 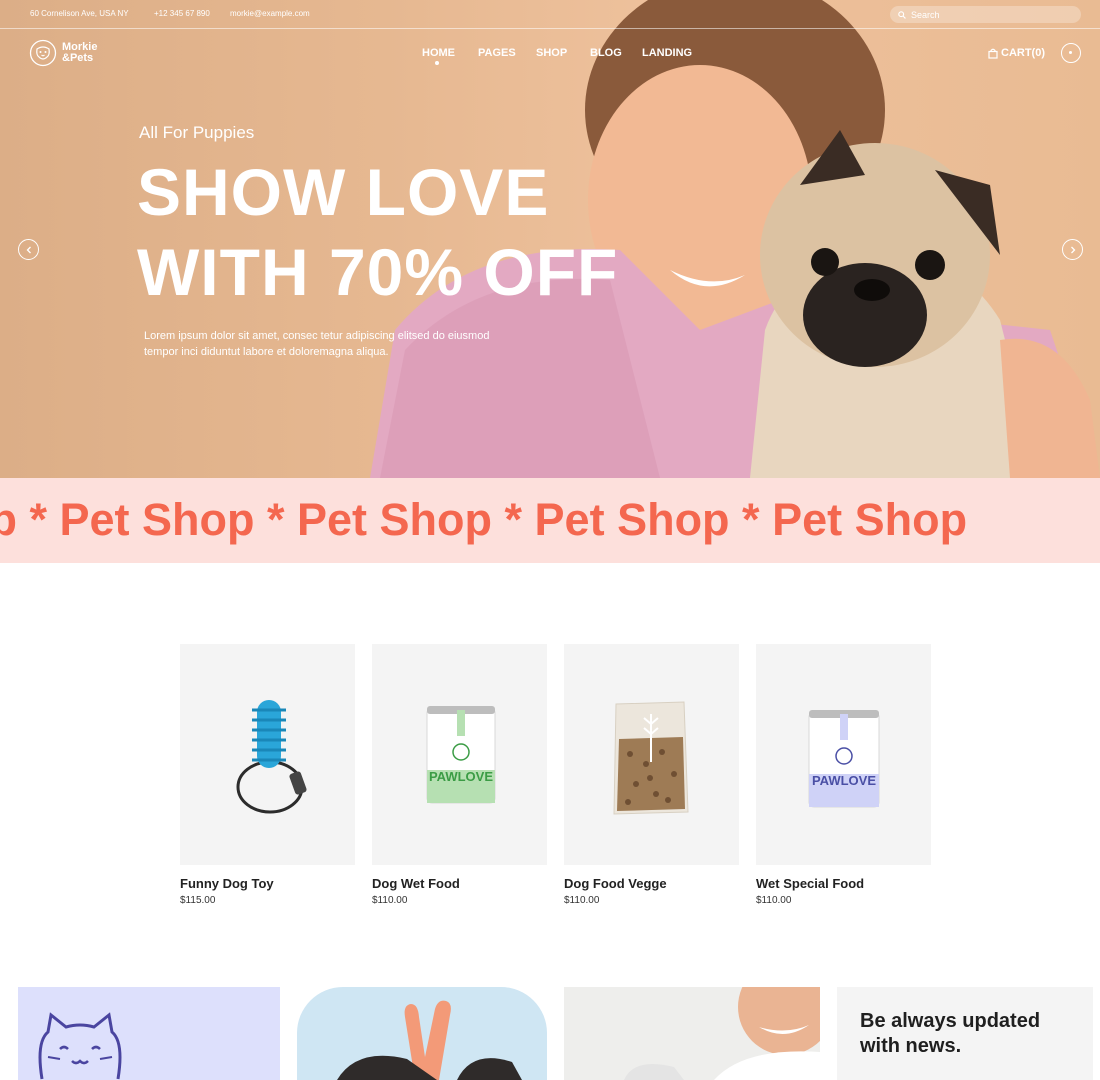 I want to click on cat-icon, so click(x=80, y=1046).